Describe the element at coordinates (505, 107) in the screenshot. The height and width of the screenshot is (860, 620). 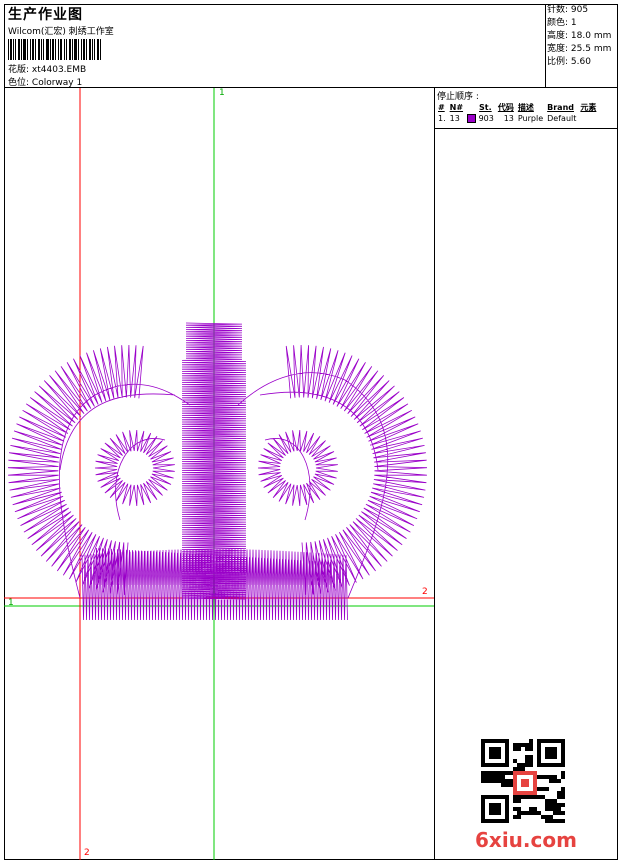
I see `column-header: 代码` at that location.